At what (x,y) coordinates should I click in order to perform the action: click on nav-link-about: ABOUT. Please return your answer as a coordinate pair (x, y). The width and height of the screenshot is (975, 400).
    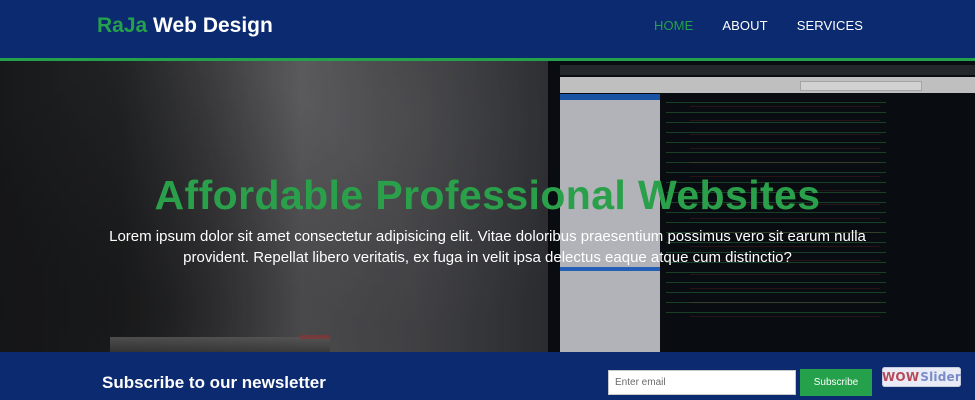
    Looking at the image, I should click on (744, 25).